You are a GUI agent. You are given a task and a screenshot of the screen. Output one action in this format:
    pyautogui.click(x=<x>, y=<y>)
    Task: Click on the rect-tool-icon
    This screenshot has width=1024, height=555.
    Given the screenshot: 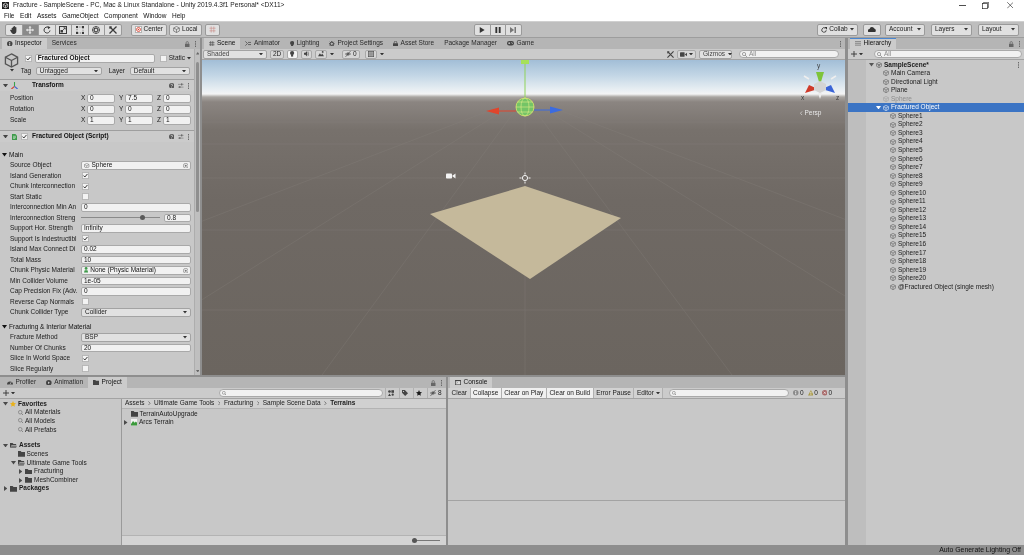 What is the action you would take?
    pyautogui.click(x=79, y=29)
    